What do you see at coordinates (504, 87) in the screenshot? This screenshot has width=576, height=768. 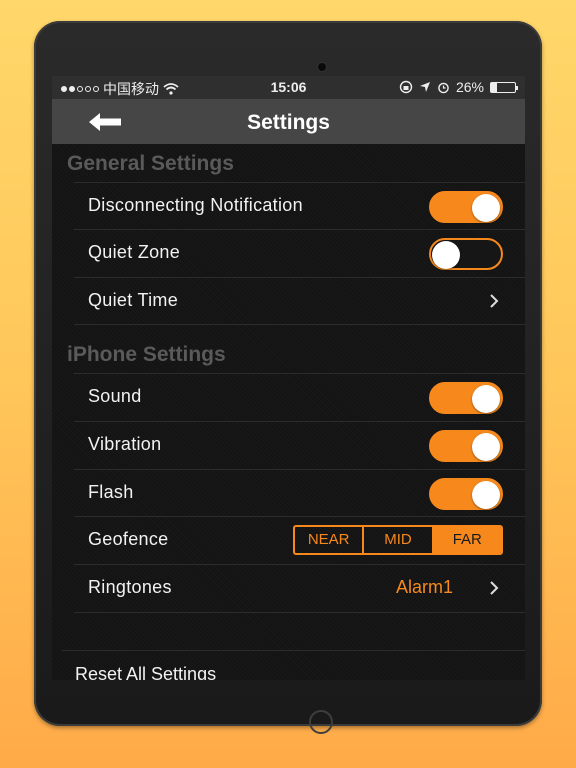 I see `battery-icon` at bounding box center [504, 87].